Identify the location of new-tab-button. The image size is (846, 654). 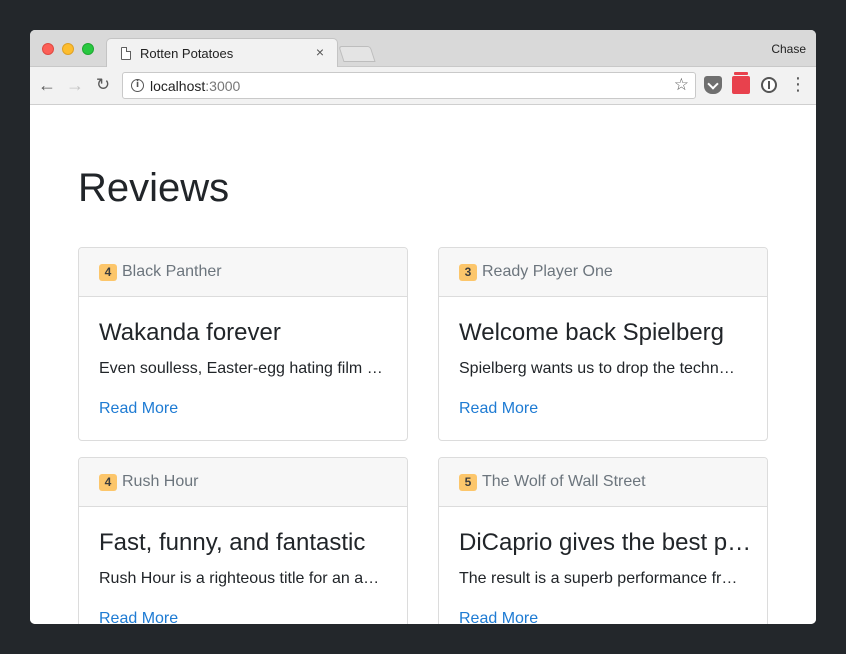
(357, 54).